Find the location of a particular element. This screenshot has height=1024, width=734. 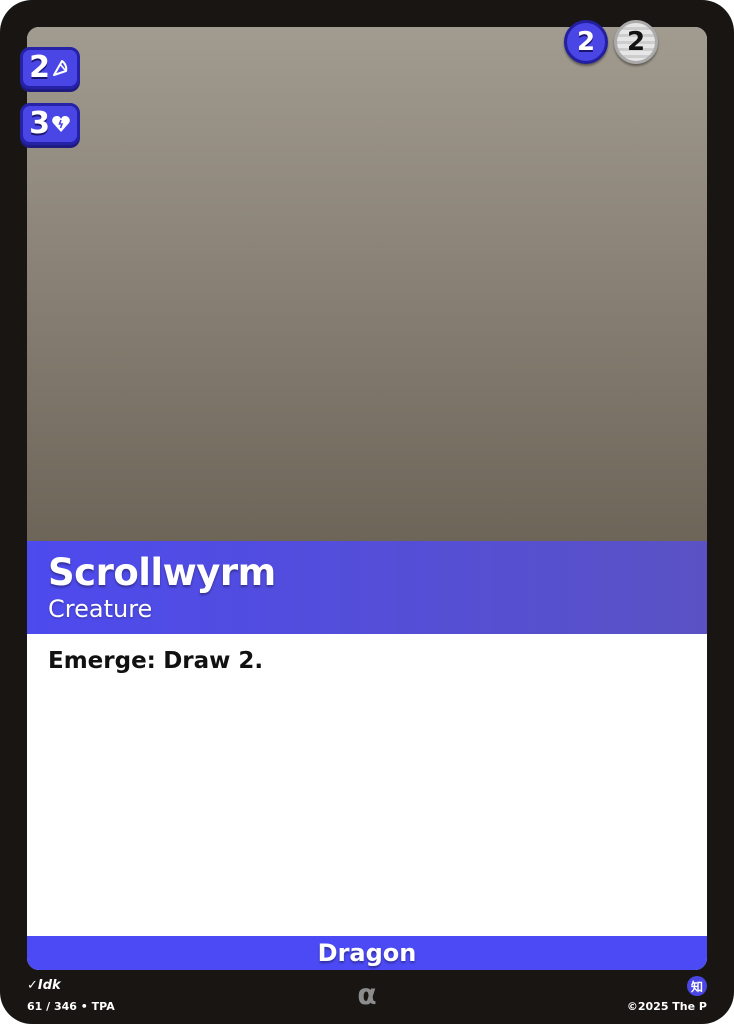

card-subtype: Dragon is located at coordinates (367, 953).